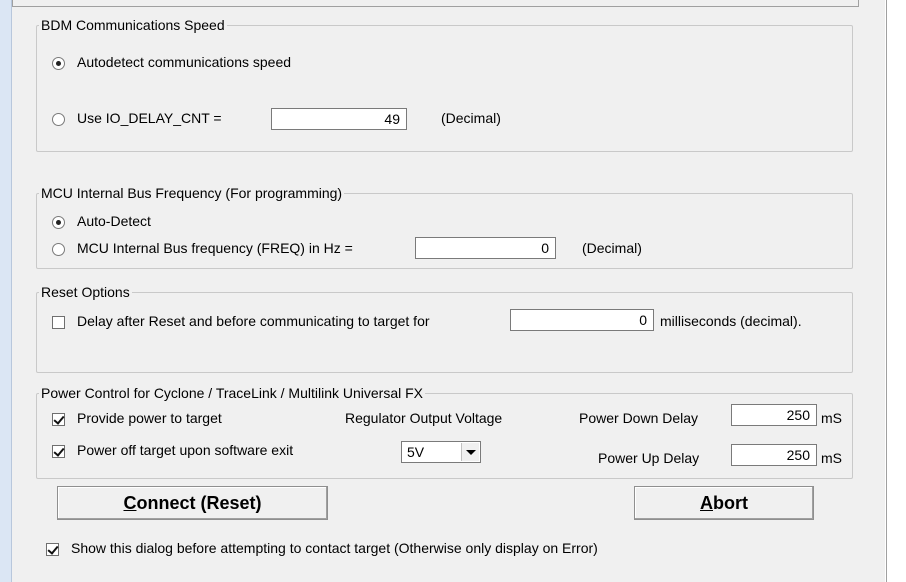  What do you see at coordinates (85, 292) in the screenshot?
I see `reset-options-legend: Reset Options` at bounding box center [85, 292].